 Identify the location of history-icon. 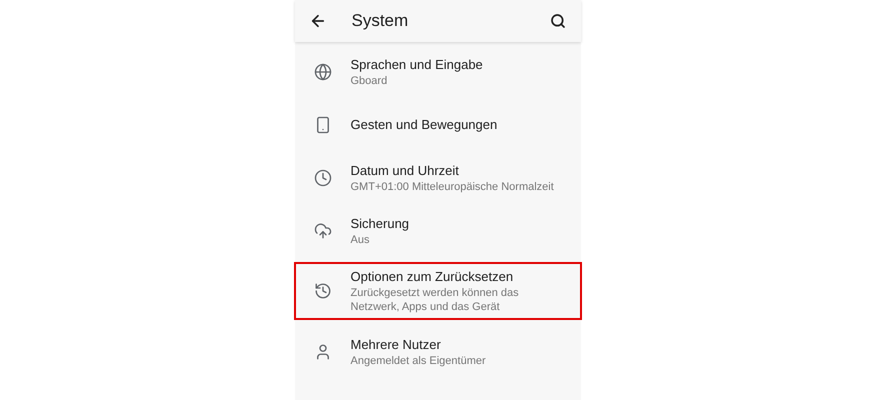
(323, 291).